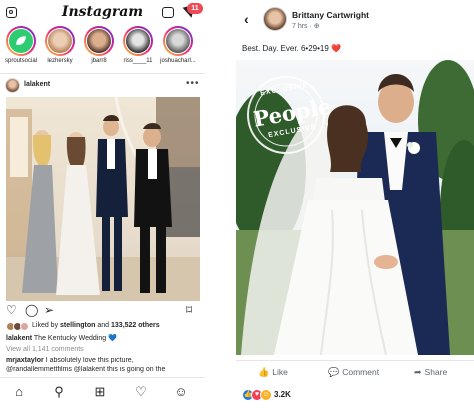 Image resolution: width=474 pixels, height=408 pixels. Describe the element at coordinates (195, 8) in the screenshot. I see `notification-badge: 11` at that location.